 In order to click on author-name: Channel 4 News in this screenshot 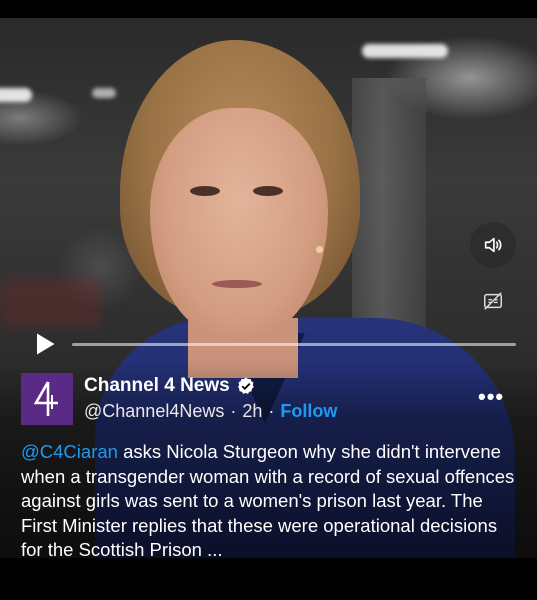, I will do `click(157, 386)`.